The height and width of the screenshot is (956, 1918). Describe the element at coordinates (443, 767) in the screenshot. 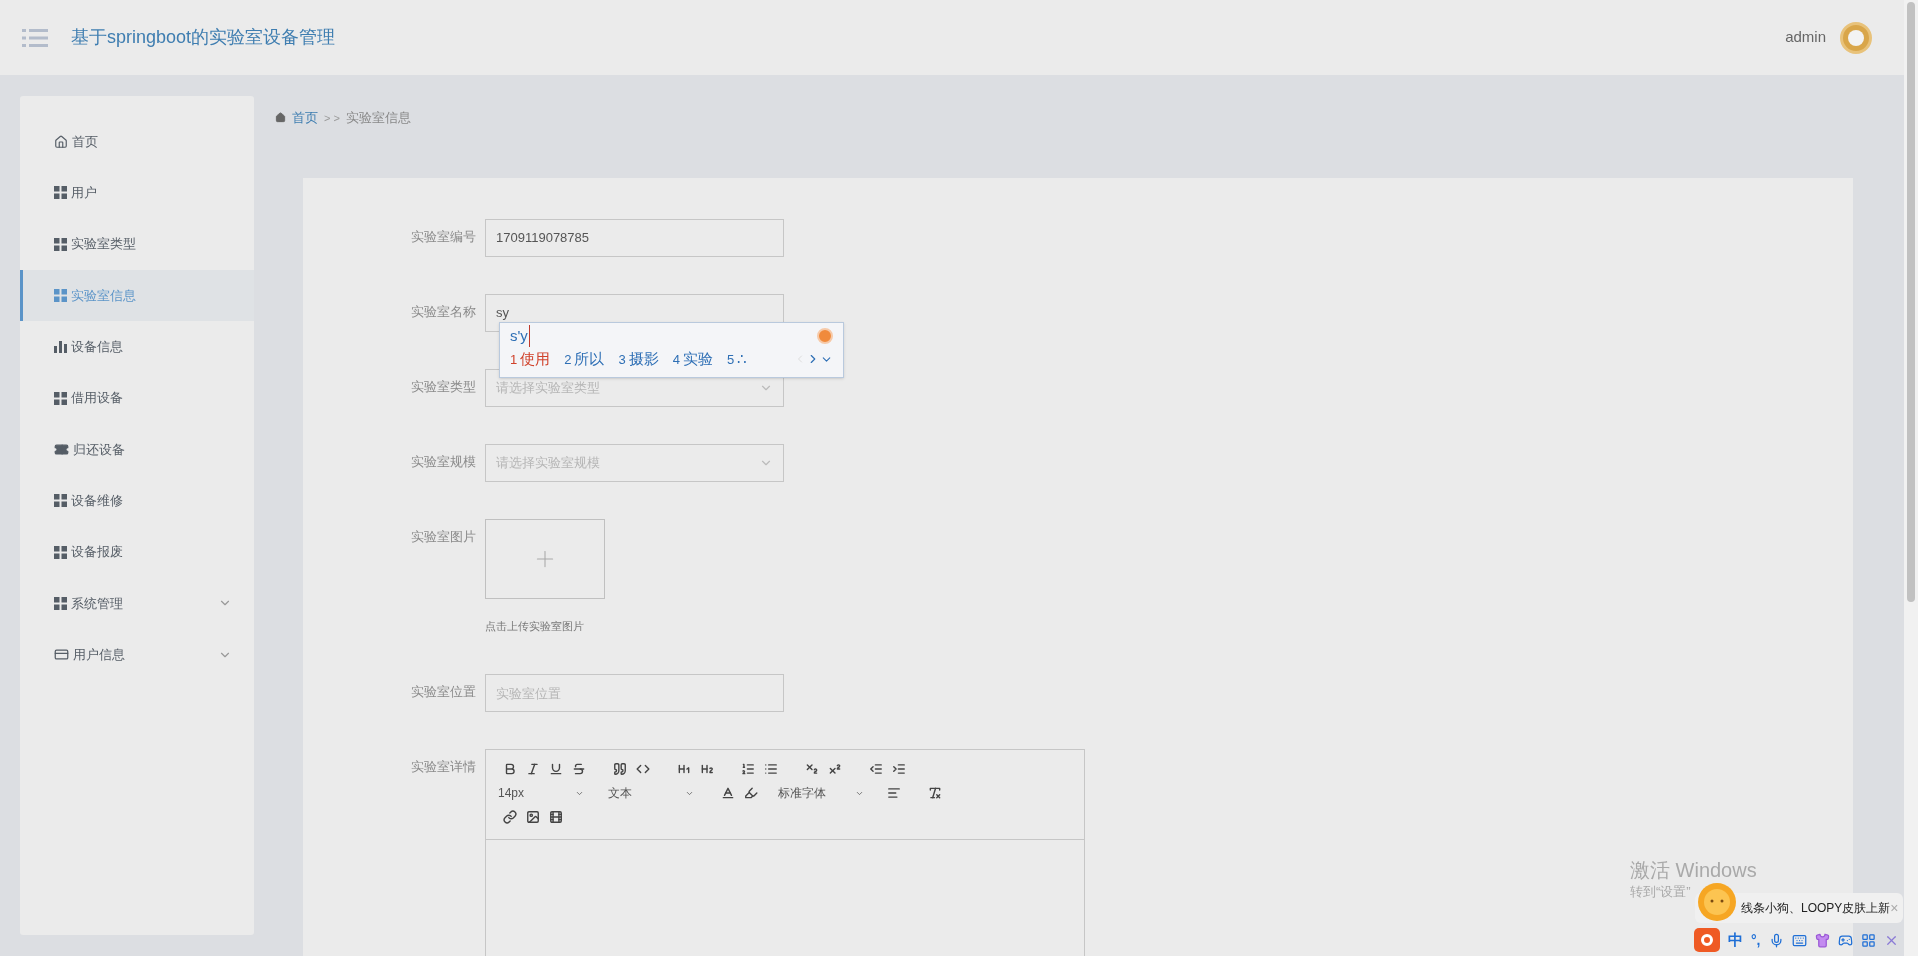

I see `field-label: 实验室详情` at that location.